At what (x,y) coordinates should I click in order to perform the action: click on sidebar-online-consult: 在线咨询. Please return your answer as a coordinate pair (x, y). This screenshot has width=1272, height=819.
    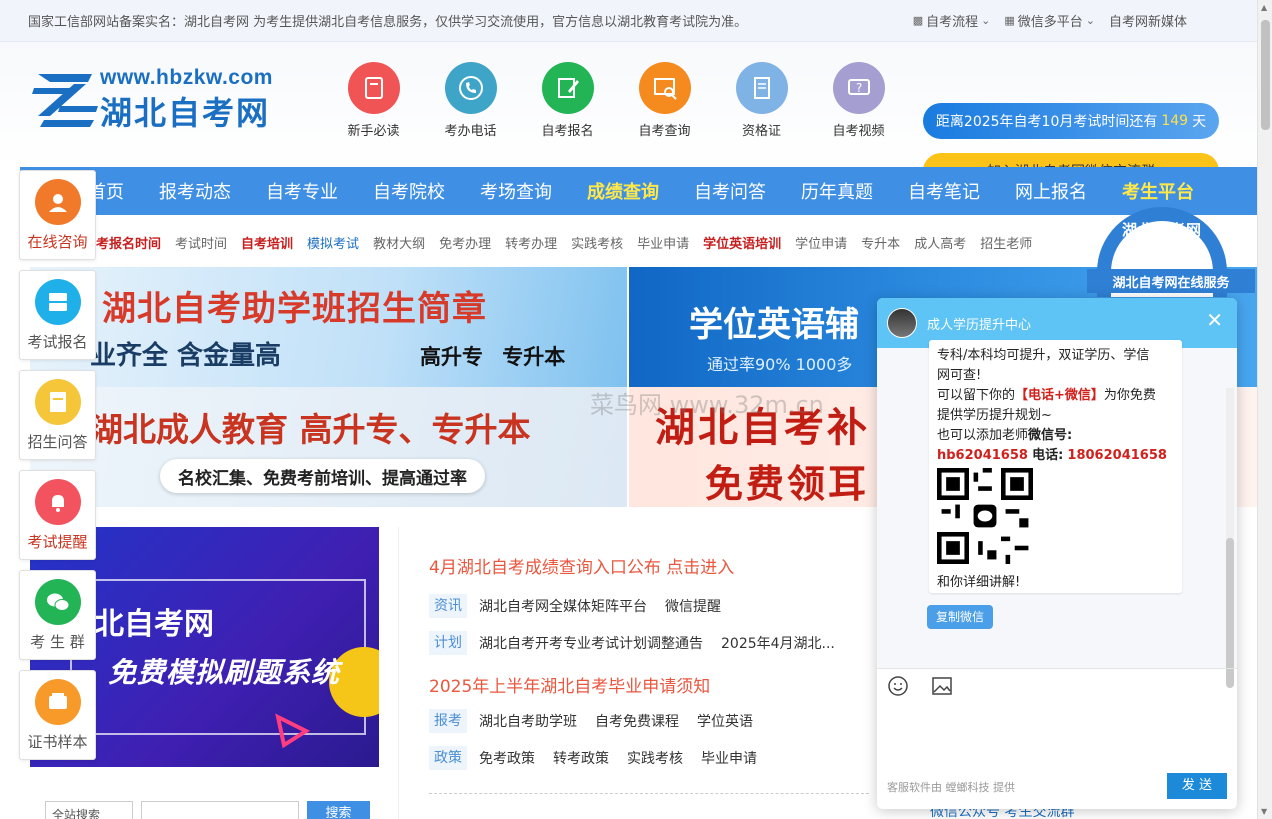
    Looking at the image, I should click on (57, 215).